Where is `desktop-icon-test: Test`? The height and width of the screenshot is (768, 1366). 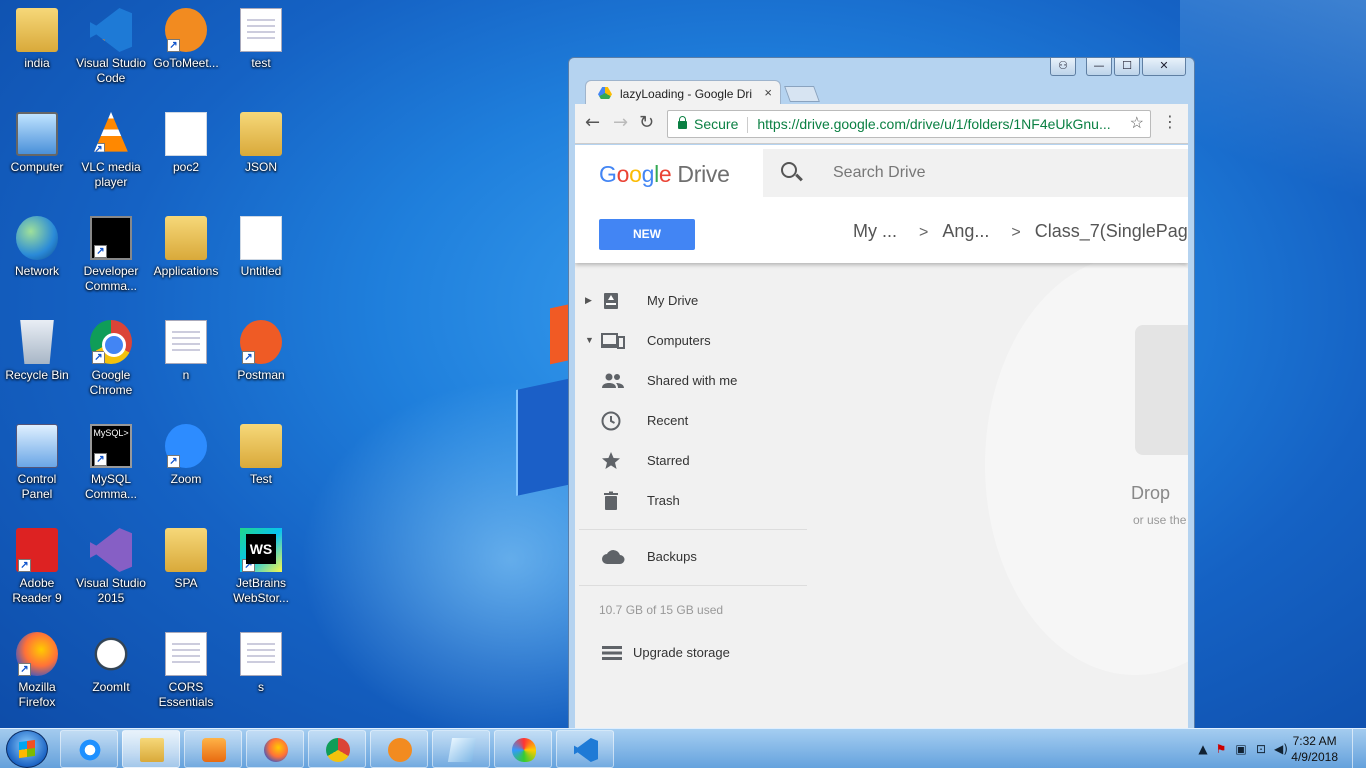 desktop-icon-test: Test is located at coordinates (261, 455).